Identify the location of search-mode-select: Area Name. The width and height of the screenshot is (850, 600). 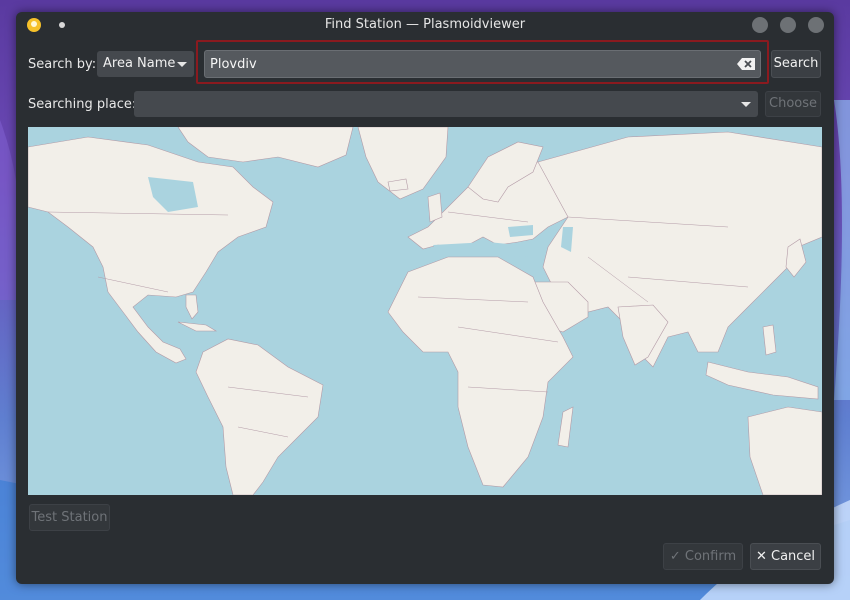
(145, 64).